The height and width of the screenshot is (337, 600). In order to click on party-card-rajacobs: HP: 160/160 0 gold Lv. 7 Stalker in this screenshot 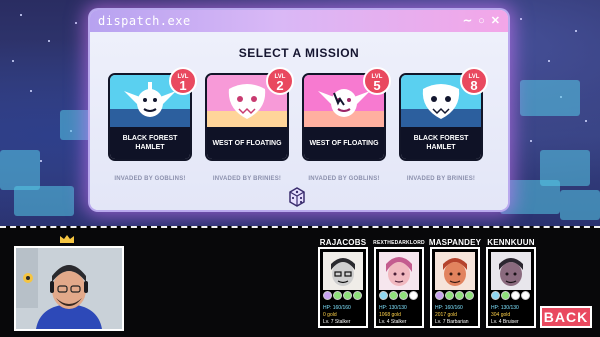, I will do `click(343, 287)`.